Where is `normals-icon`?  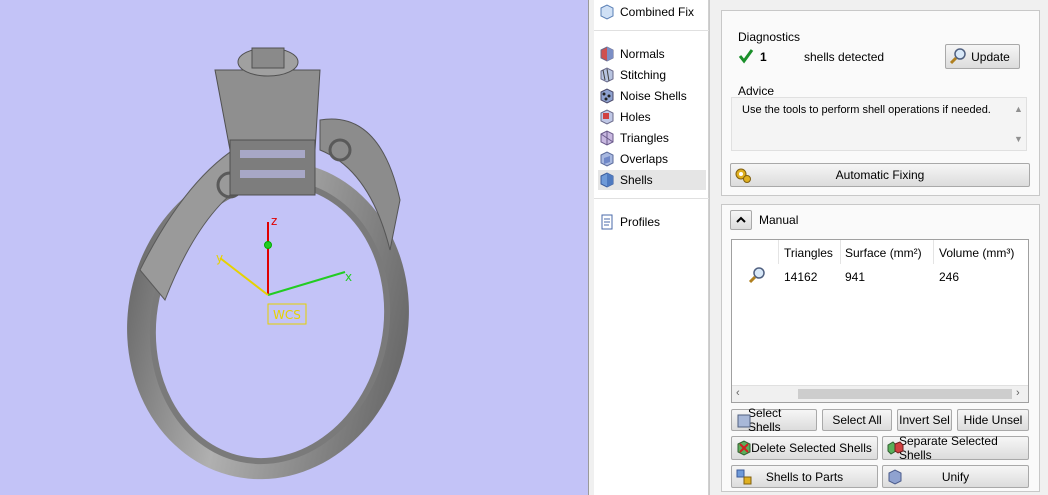 normals-icon is located at coordinates (607, 54).